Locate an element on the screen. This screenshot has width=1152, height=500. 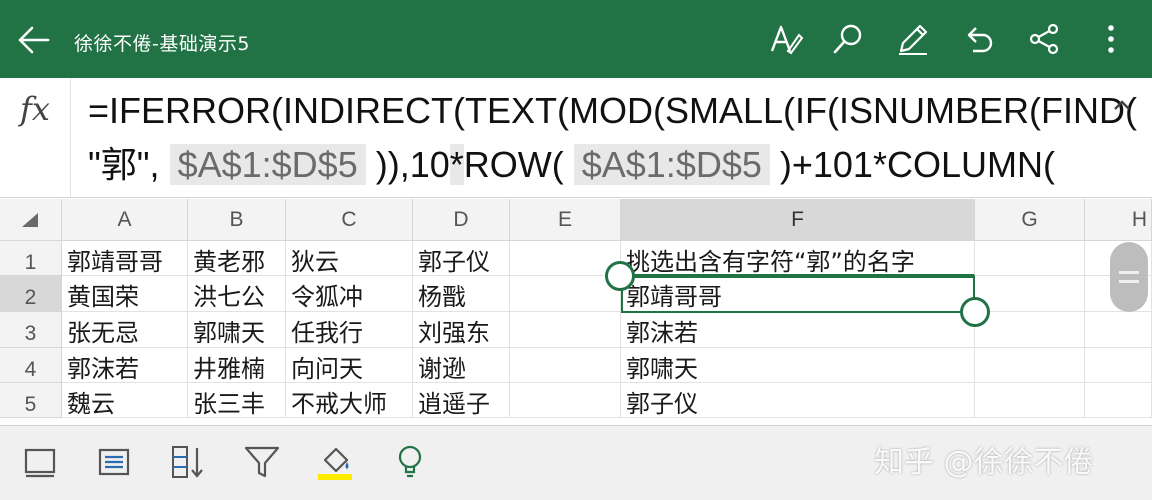
cell-g2 is located at coordinates (1030, 294).